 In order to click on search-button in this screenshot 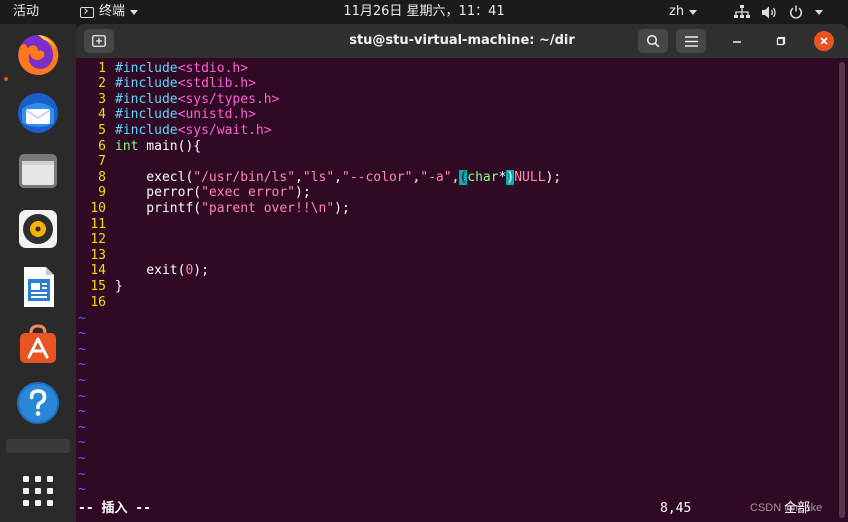, I will do `click(653, 41)`.